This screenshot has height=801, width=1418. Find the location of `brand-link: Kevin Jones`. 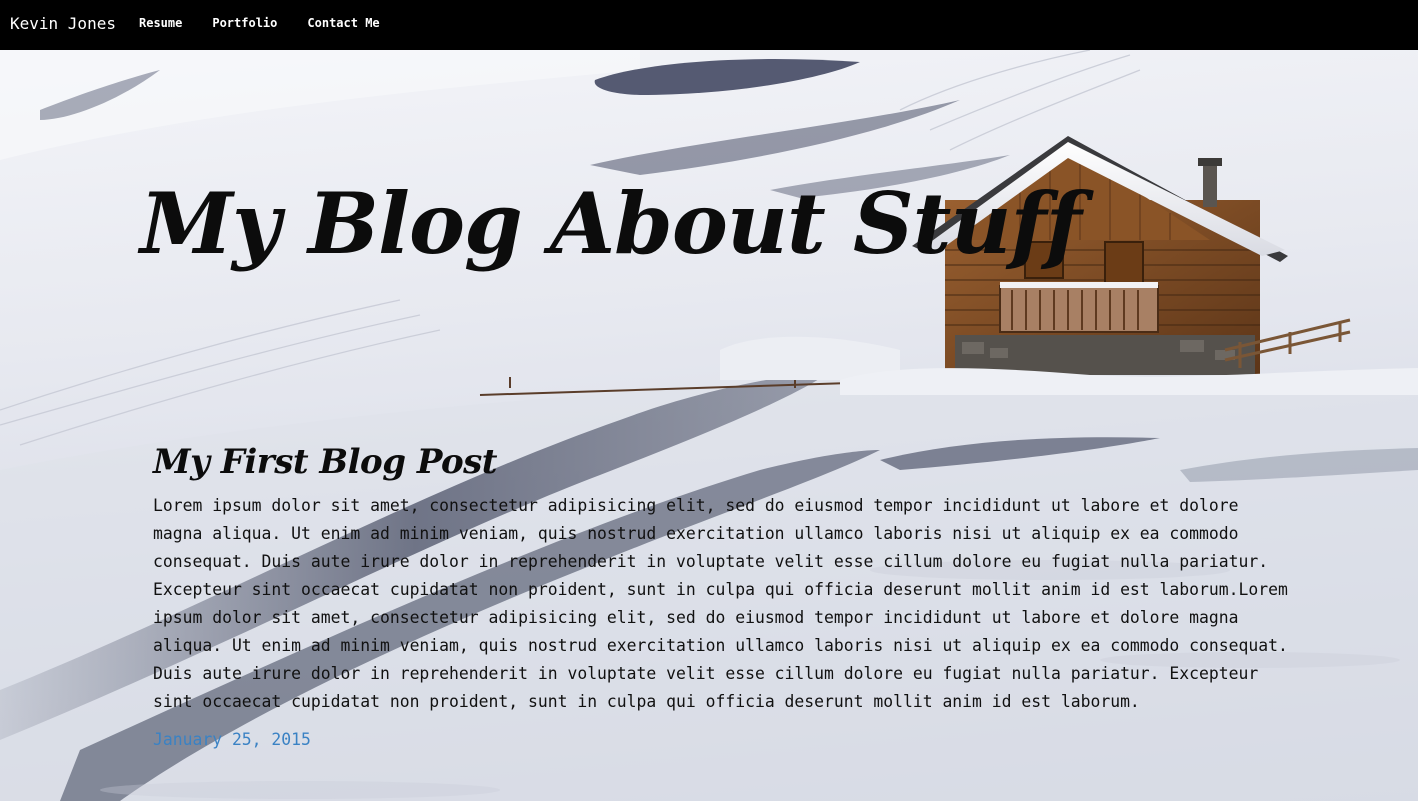

brand-link: Kevin Jones is located at coordinates (63, 23).